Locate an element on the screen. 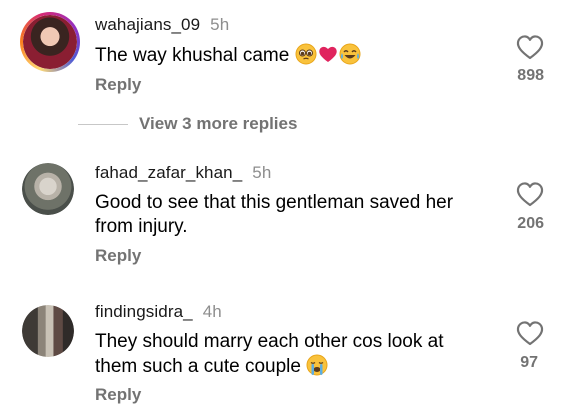 The image size is (570, 419). comment-username: wahajians_09 5h is located at coordinates (162, 25).